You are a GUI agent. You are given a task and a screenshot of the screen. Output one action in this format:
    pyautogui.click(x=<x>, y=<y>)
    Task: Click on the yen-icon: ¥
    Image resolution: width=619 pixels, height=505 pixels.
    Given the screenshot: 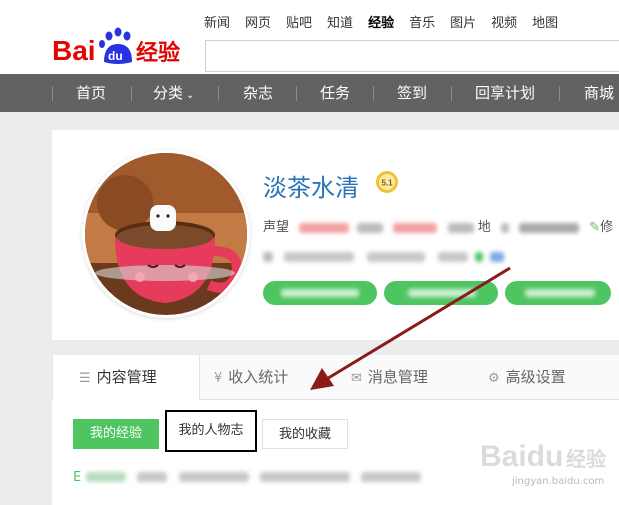 What is the action you would take?
    pyautogui.click(x=218, y=378)
    